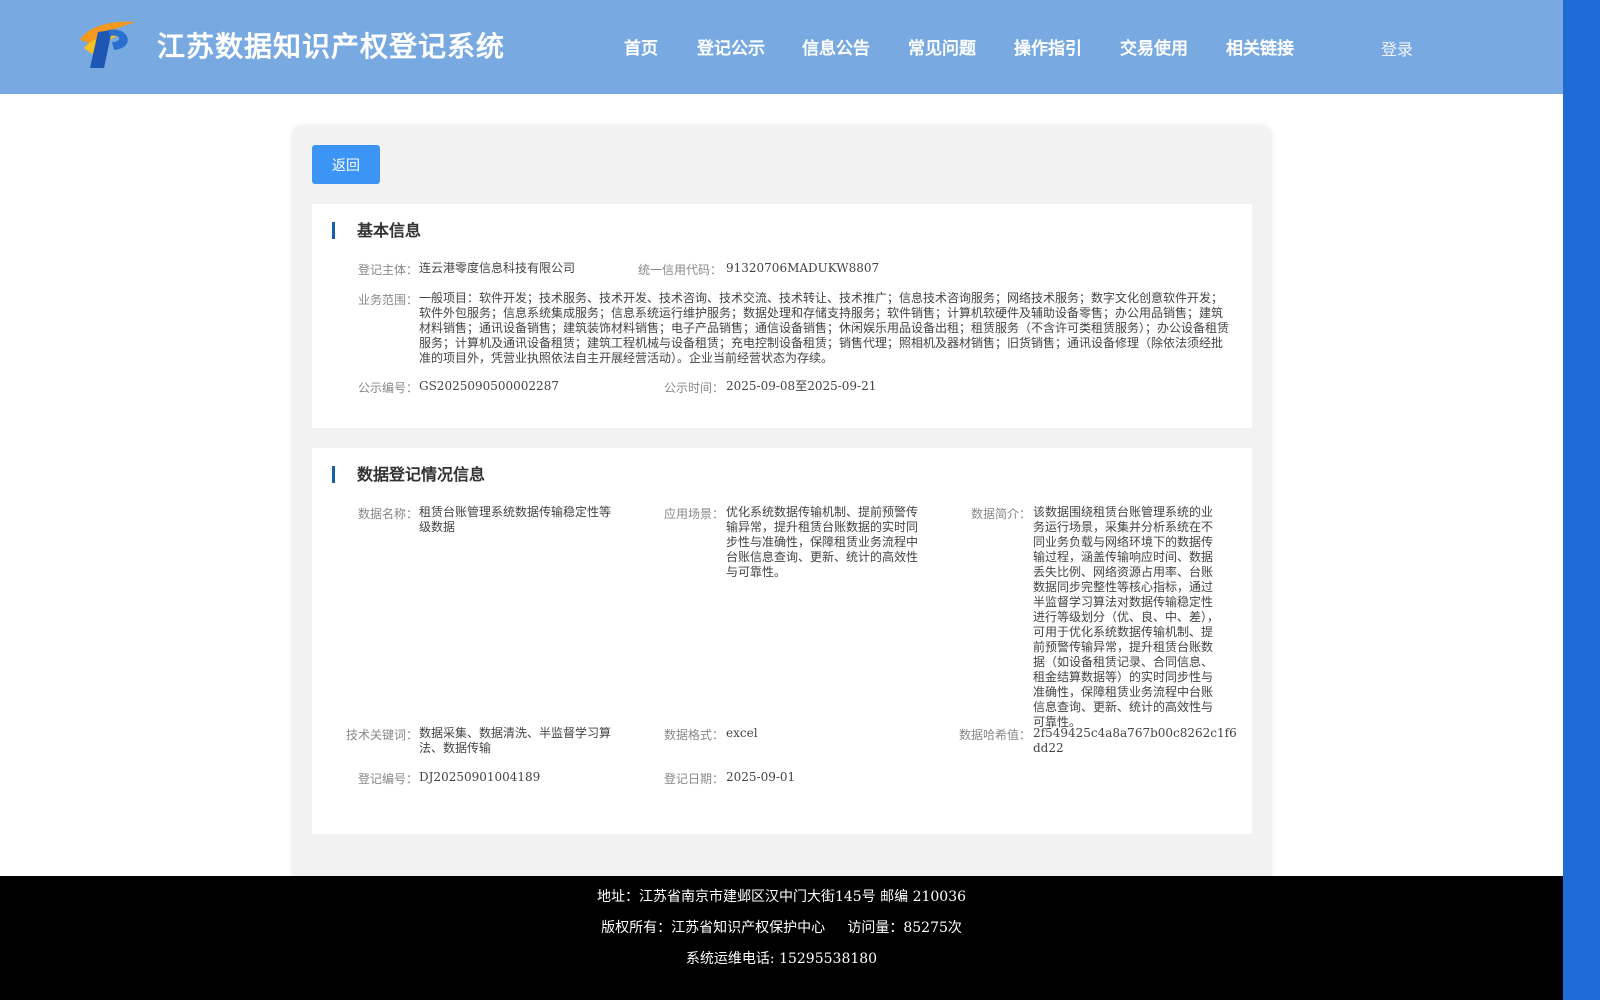 This screenshot has width=1600, height=1000. What do you see at coordinates (803, 268) in the screenshot?
I see `credit-code-value: 91320706MADUKW8807` at bounding box center [803, 268].